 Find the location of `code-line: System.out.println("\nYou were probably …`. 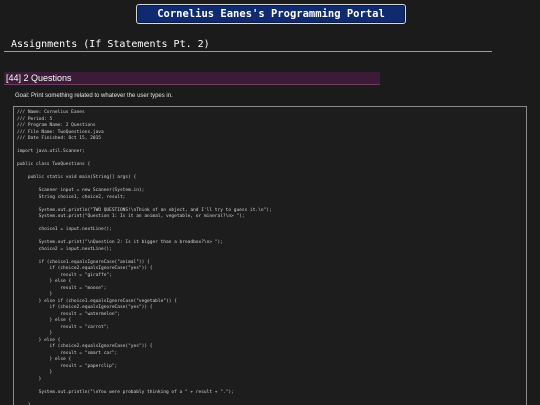

code-line: System.out.println("\nYou were probably … is located at coordinates (125, 392).